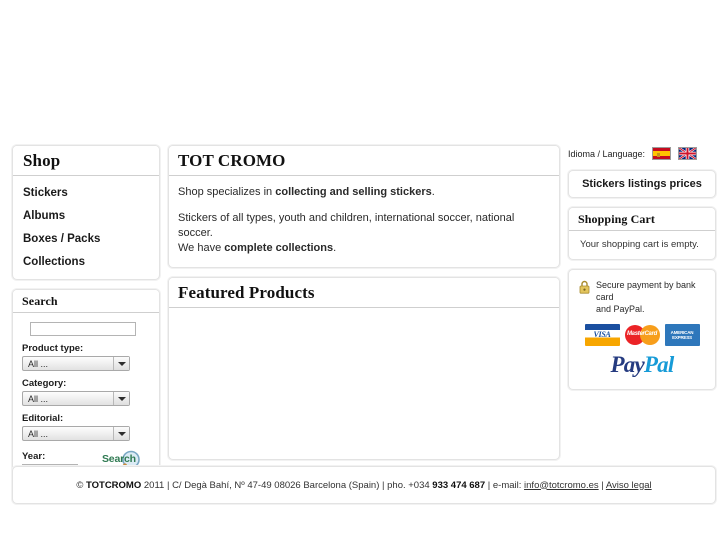  Describe the element at coordinates (682, 337) in the screenshot. I see `amex-line2: EXPRESS` at that location.